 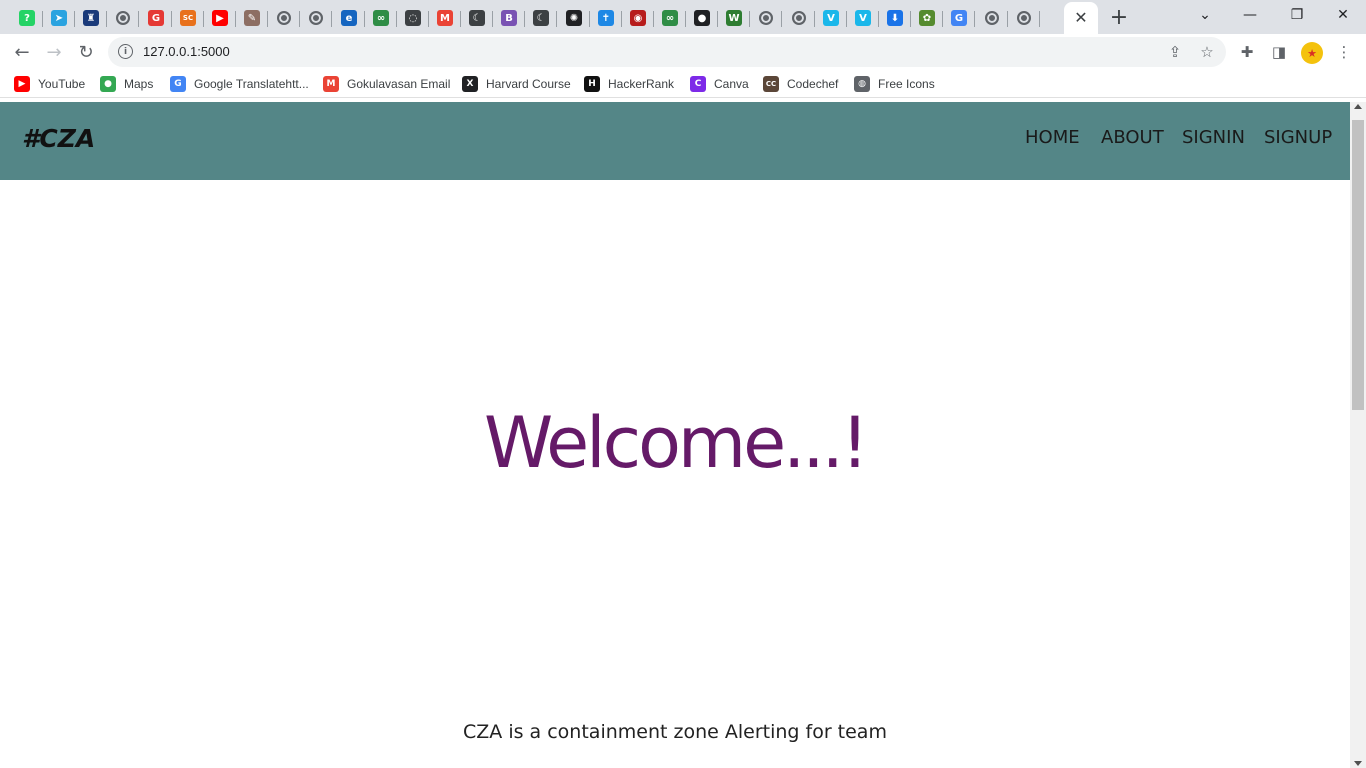 What do you see at coordinates (126, 84) in the screenshot?
I see `bookmark-item: ● Maps` at bounding box center [126, 84].